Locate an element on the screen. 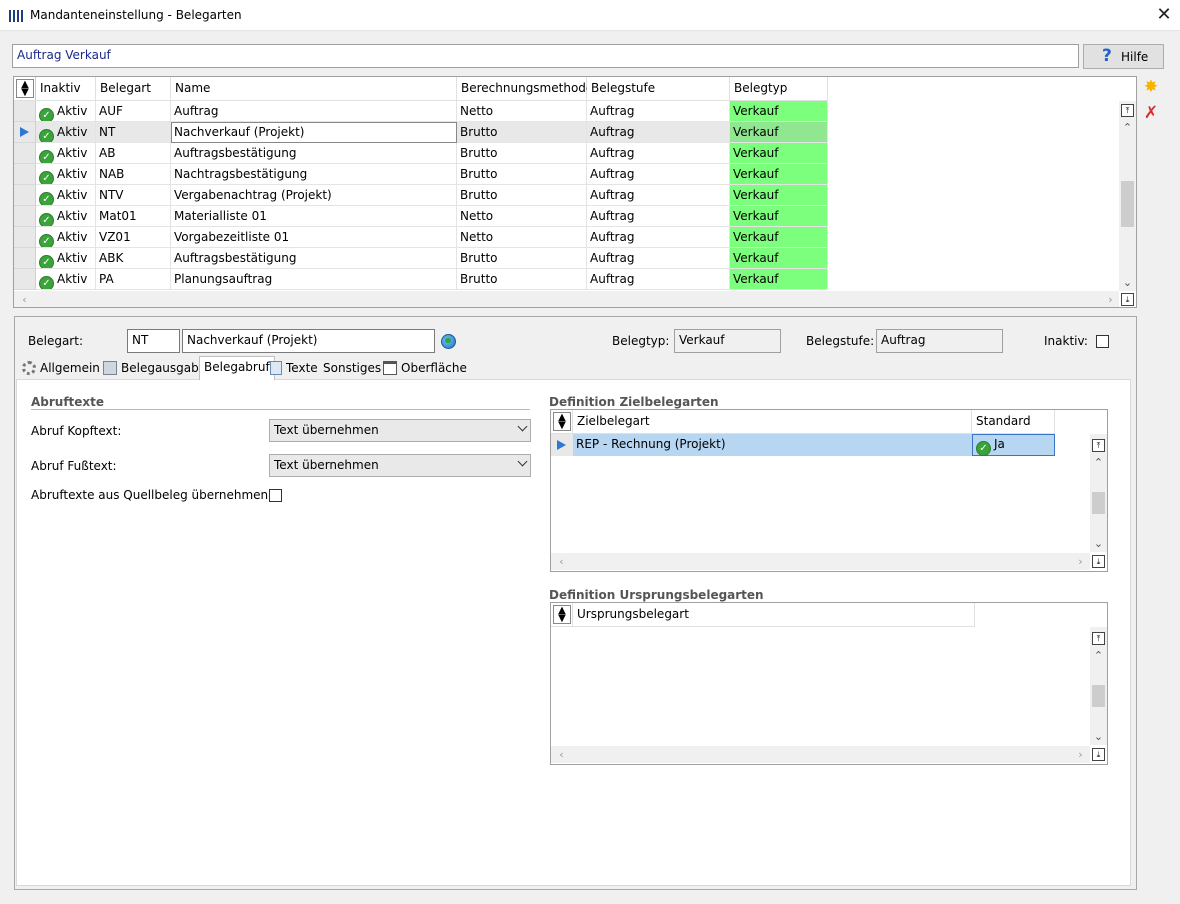 This screenshot has width=1180, height=904. grid-corner: ▲ ▼ is located at coordinates (25, 89).